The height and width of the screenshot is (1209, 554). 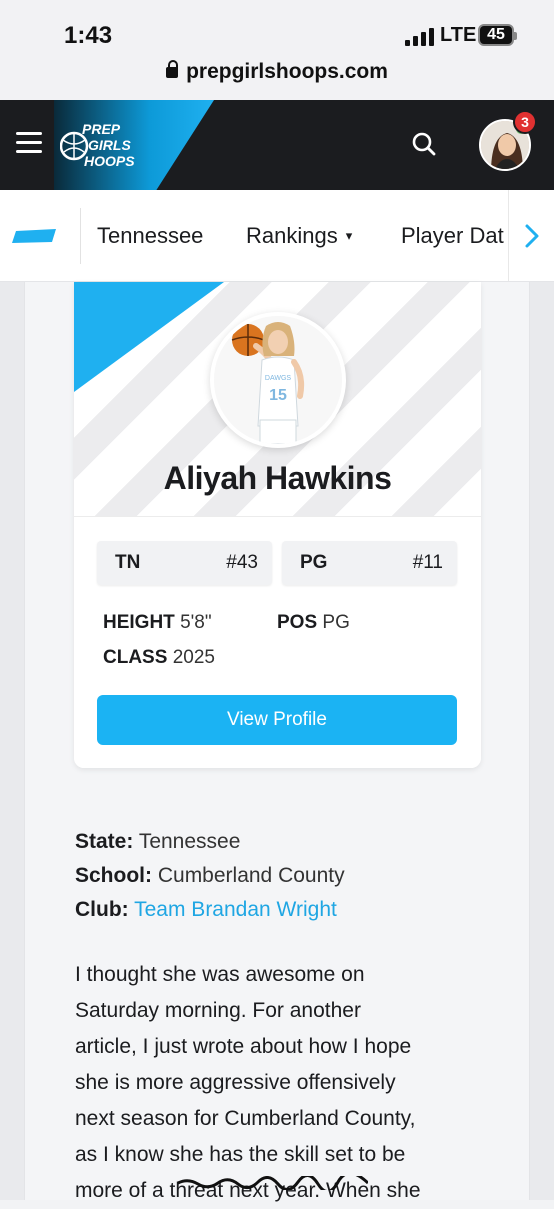 I want to click on site-logo: PREP GIRLS HOOPS, so click(x=108, y=145).